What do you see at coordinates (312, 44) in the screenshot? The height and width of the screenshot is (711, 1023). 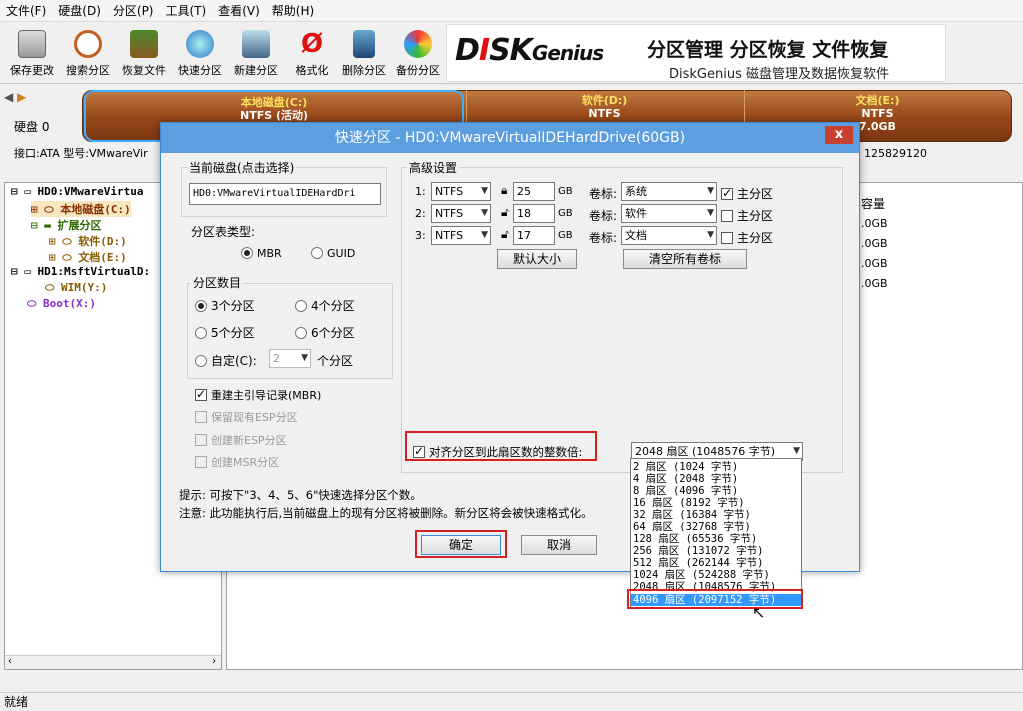 I see `format-icon: Ø` at bounding box center [312, 44].